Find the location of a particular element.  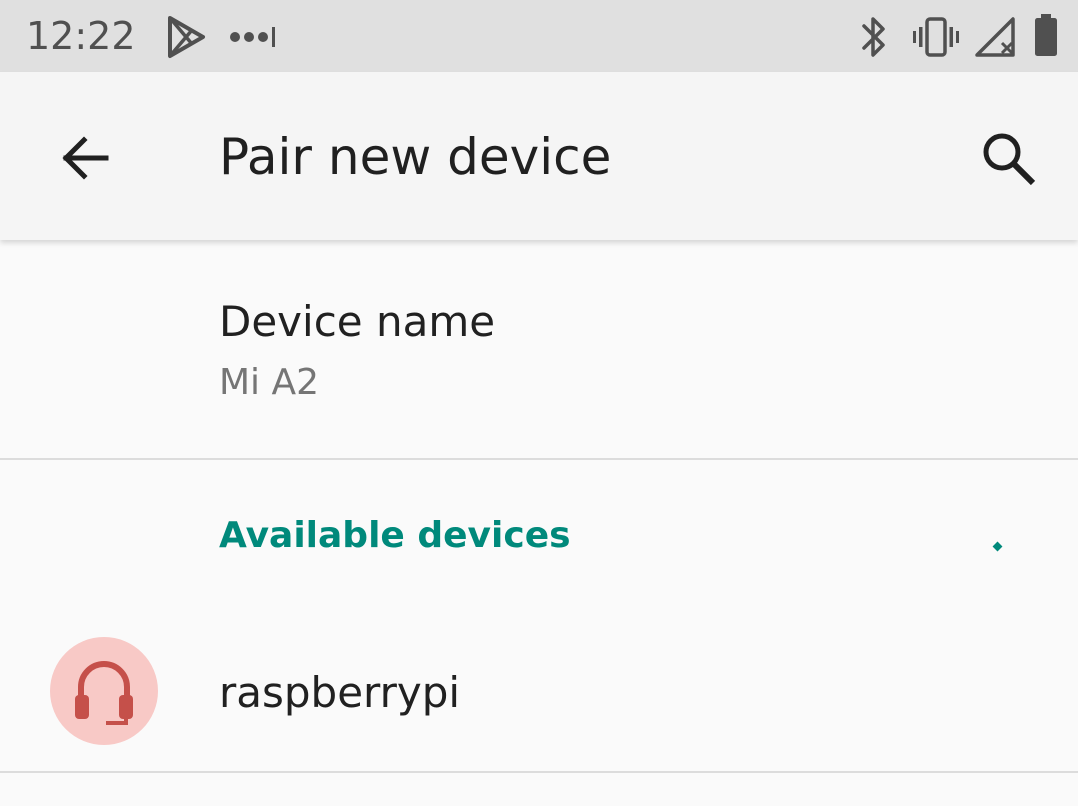

scanning-progress-icon is located at coordinates (997, 546).